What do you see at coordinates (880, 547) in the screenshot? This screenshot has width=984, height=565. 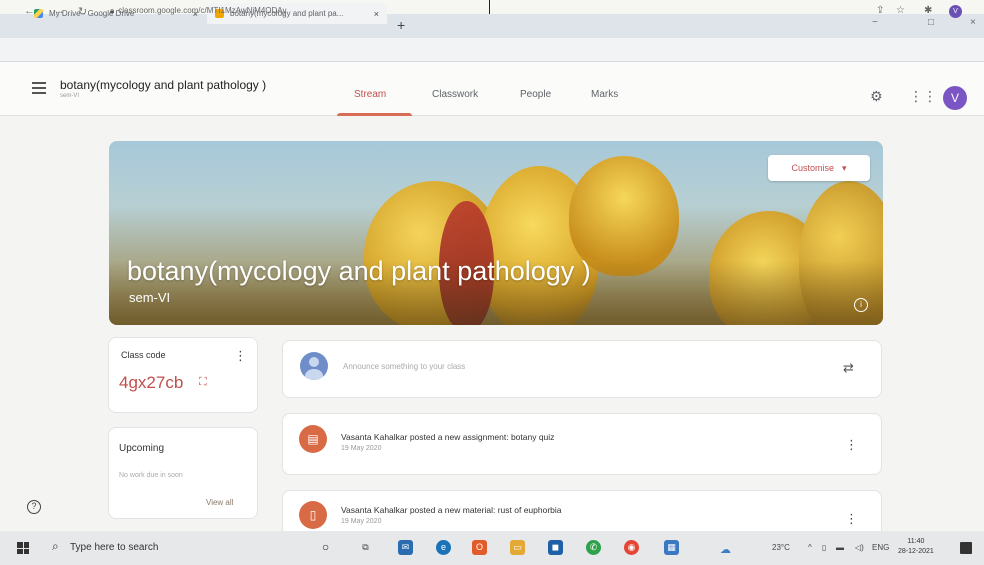 I see `language-indicator: ENG` at bounding box center [880, 547].